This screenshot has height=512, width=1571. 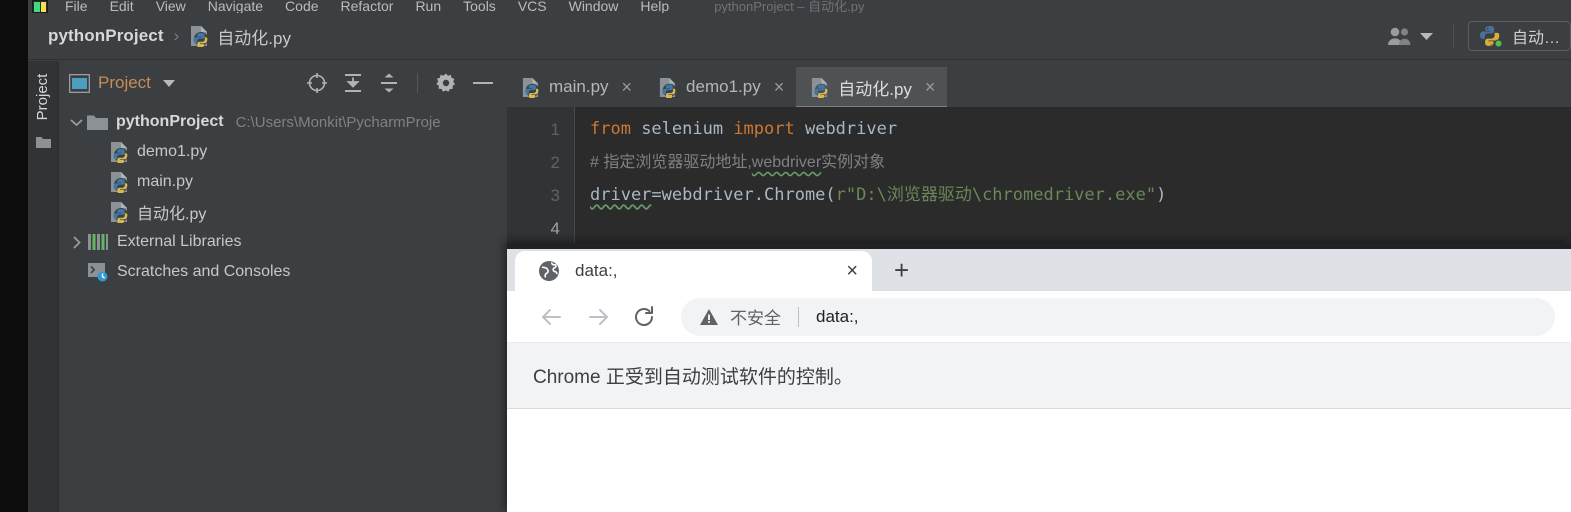 What do you see at coordinates (40, 6) in the screenshot?
I see `pycharm-logo-icon` at bounding box center [40, 6].